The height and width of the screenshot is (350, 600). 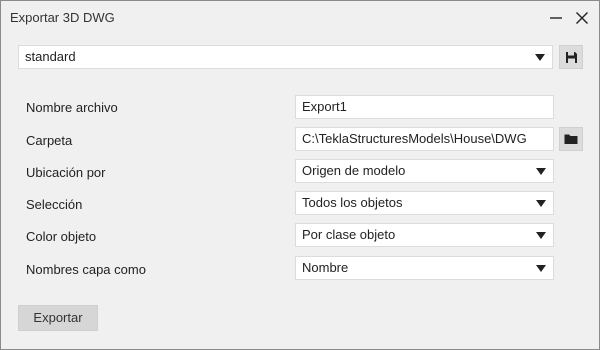 I want to click on selection-label: Selección, so click(x=54, y=204).